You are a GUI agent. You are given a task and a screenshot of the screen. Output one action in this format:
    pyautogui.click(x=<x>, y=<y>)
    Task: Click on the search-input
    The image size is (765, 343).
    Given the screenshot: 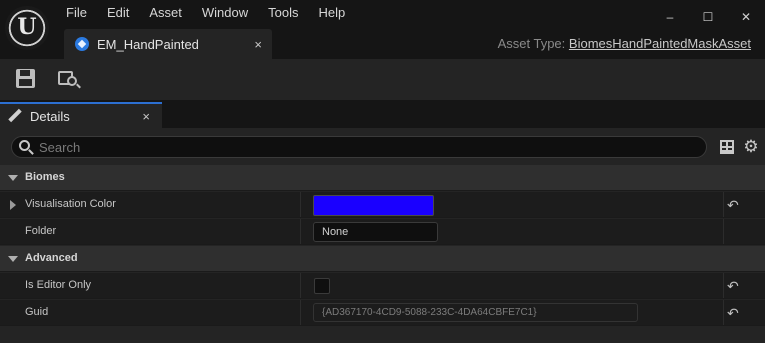 What is the action you would take?
    pyautogui.click(x=364, y=147)
    